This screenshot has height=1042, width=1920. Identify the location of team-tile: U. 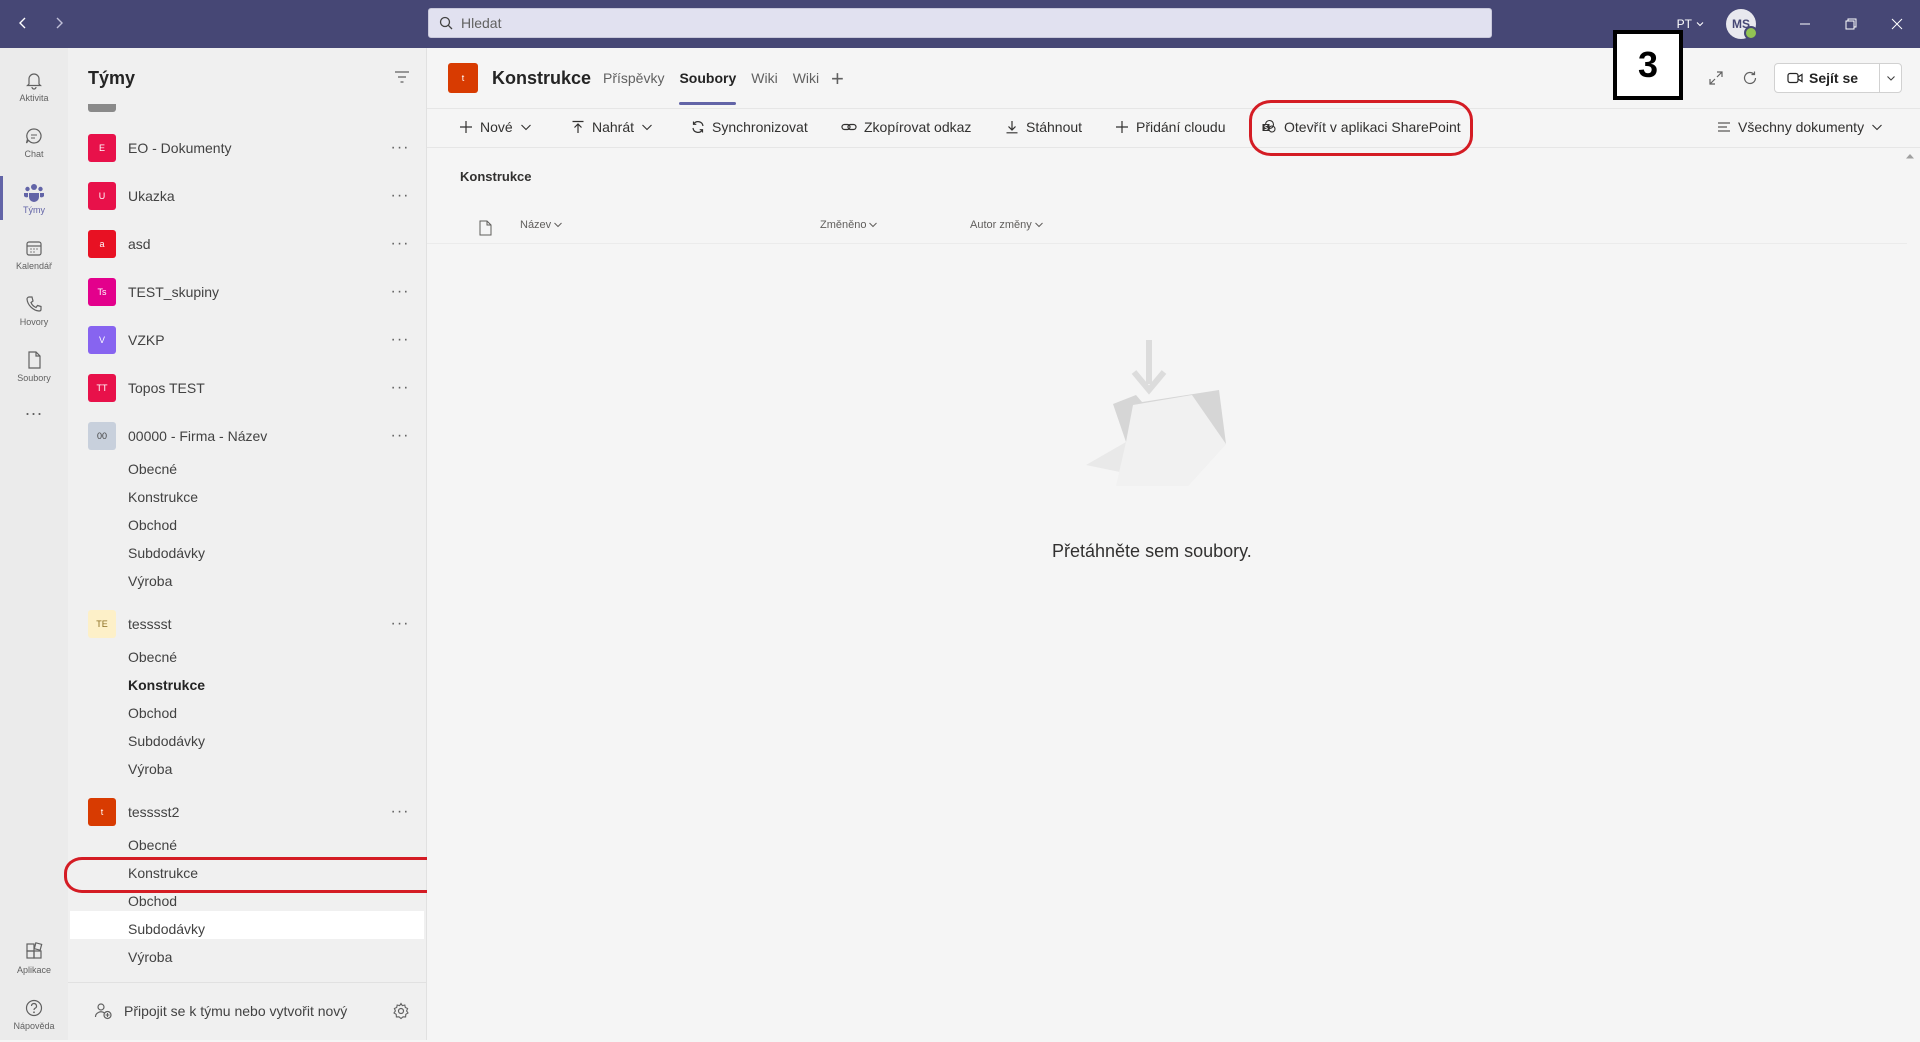
(102, 196).